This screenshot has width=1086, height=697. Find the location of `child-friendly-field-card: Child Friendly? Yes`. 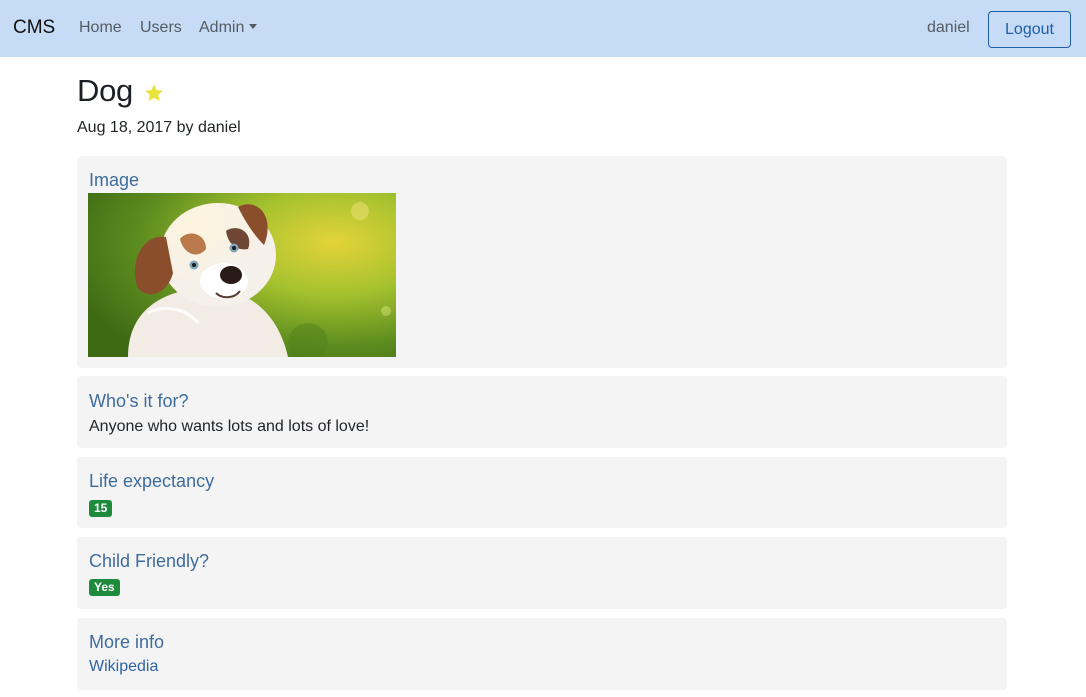

child-friendly-field-card: Child Friendly? Yes is located at coordinates (542, 573).